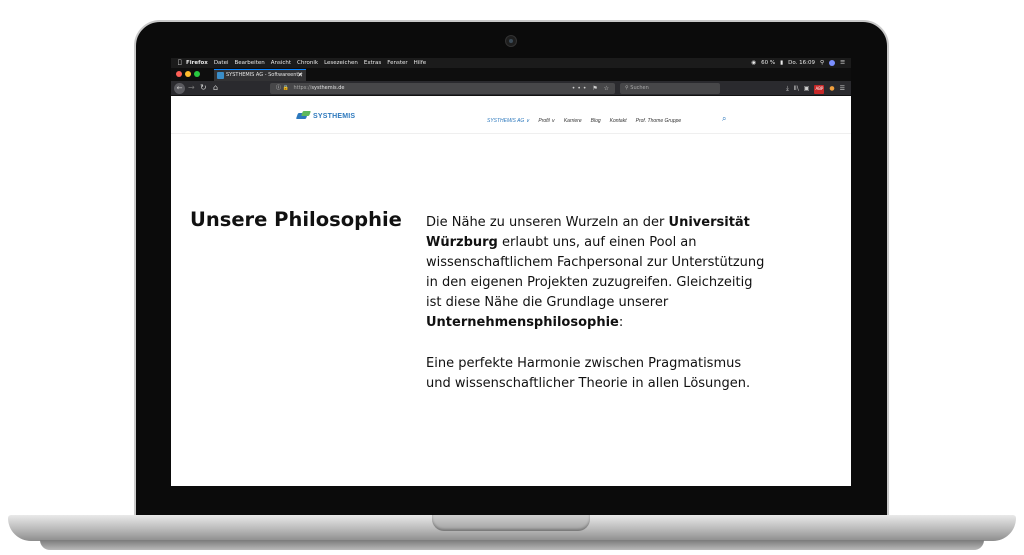 This screenshot has width=1024, height=555. I want to click on url-bar: ⓘ 🔒 https://systhemis.de ••• ⚑ ☆, so click(442, 88).